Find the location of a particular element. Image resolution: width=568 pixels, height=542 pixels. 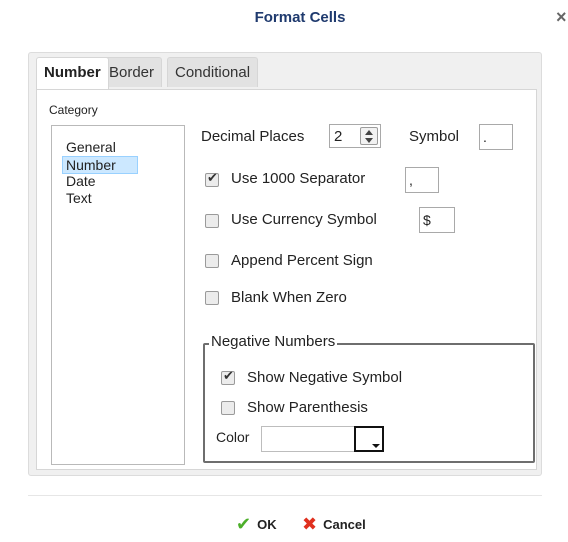

append-percent-label: Append Percent Sign is located at coordinates (302, 260).